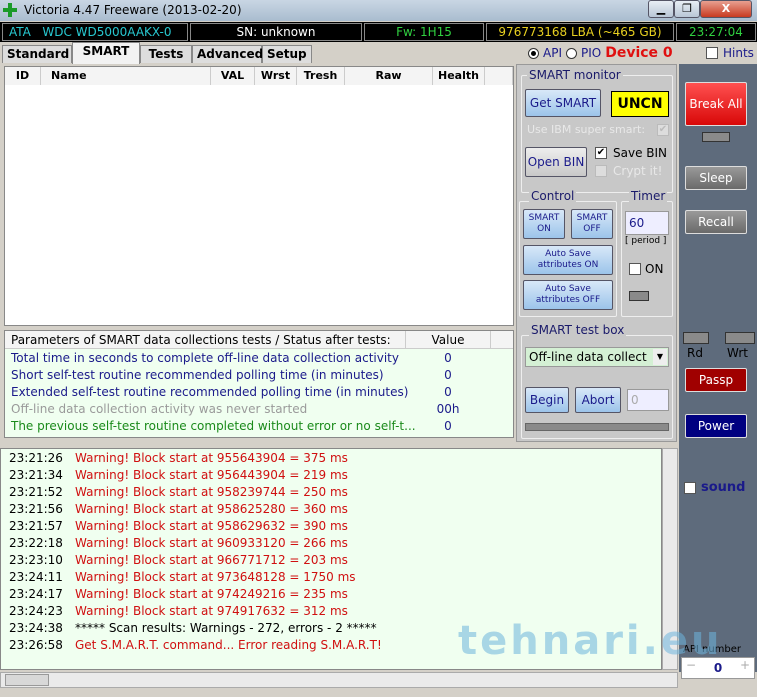 The image size is (757, 697). I want to click on smart-monitor-title: SMART monitor, so click(575, 75).